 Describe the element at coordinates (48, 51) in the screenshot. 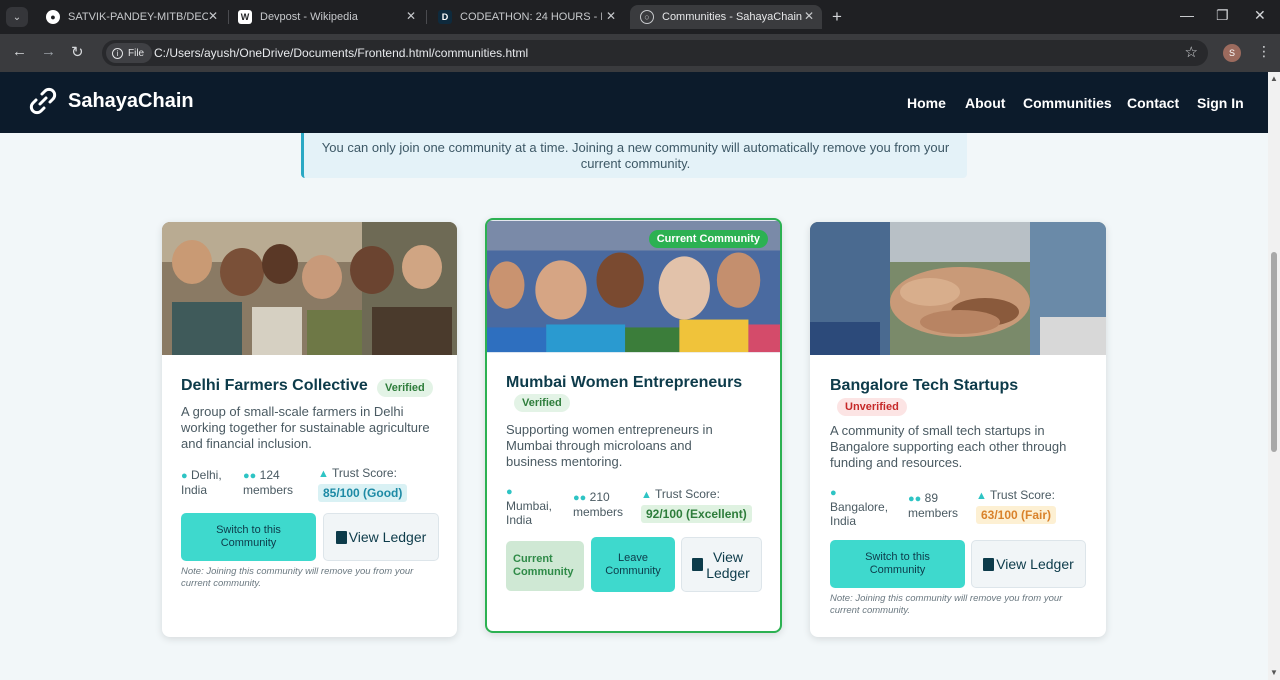

I see `forward-arrow-icon: →` at that location.